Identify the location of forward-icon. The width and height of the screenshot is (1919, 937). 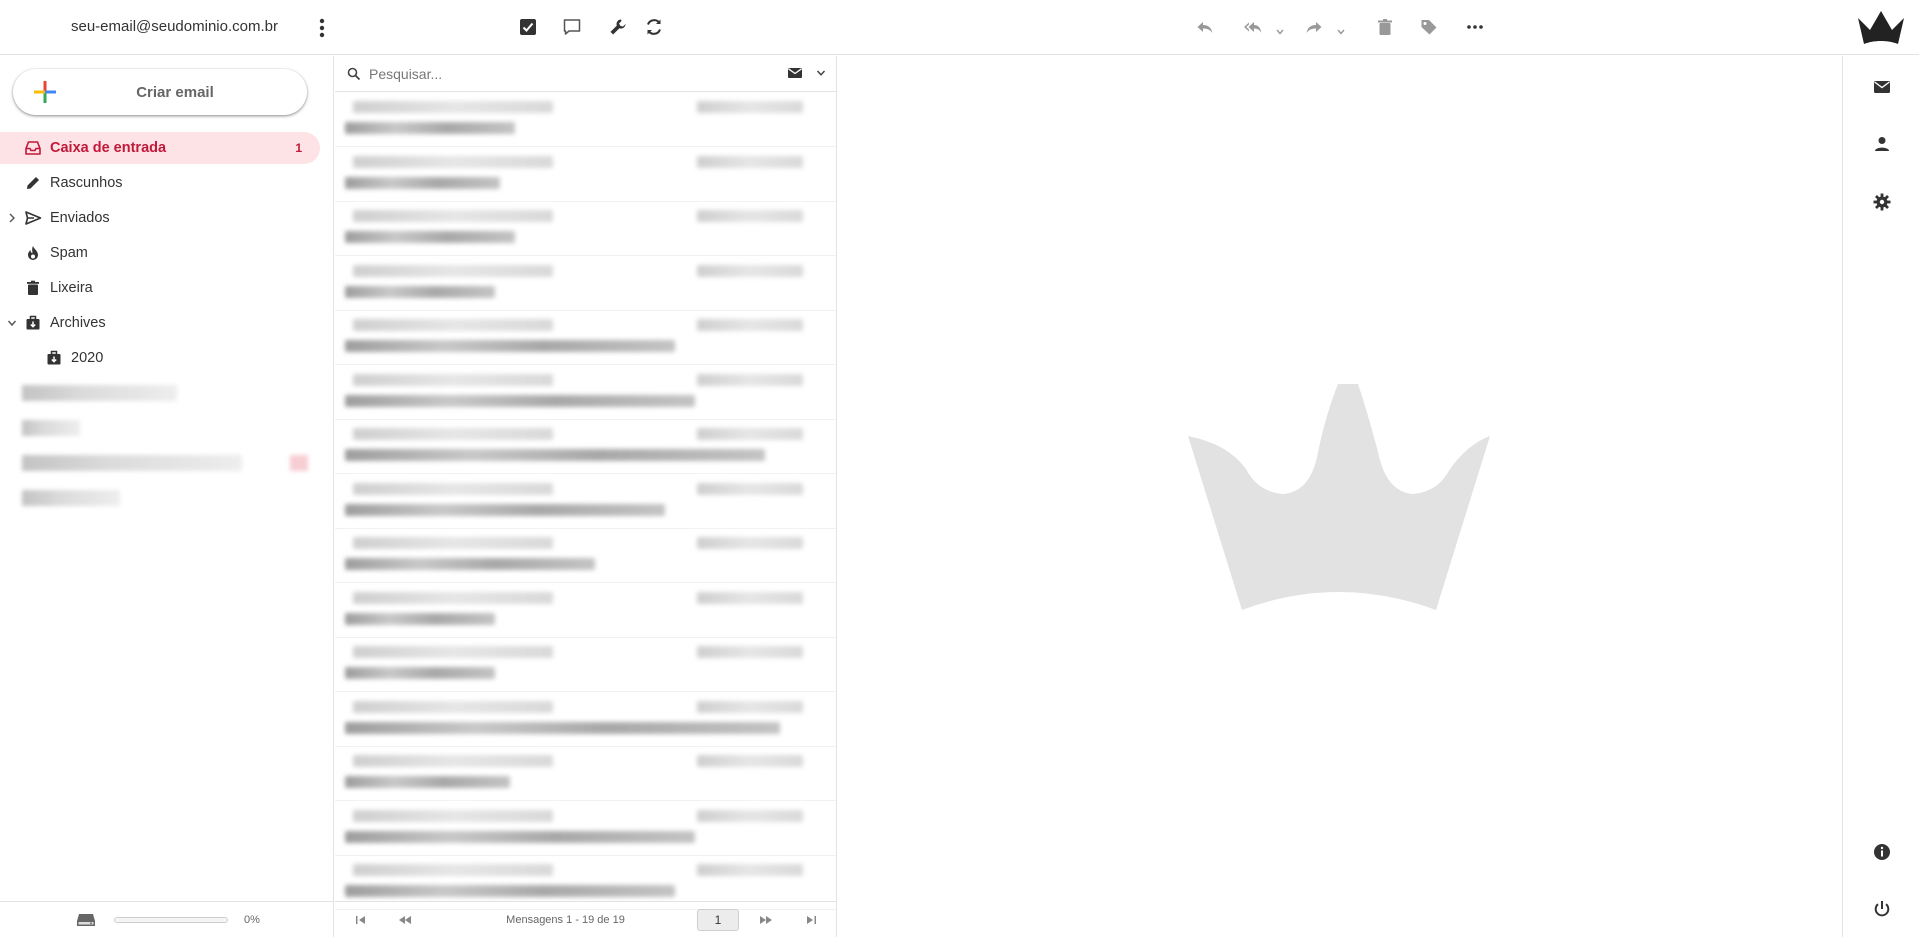
(1314, 27).